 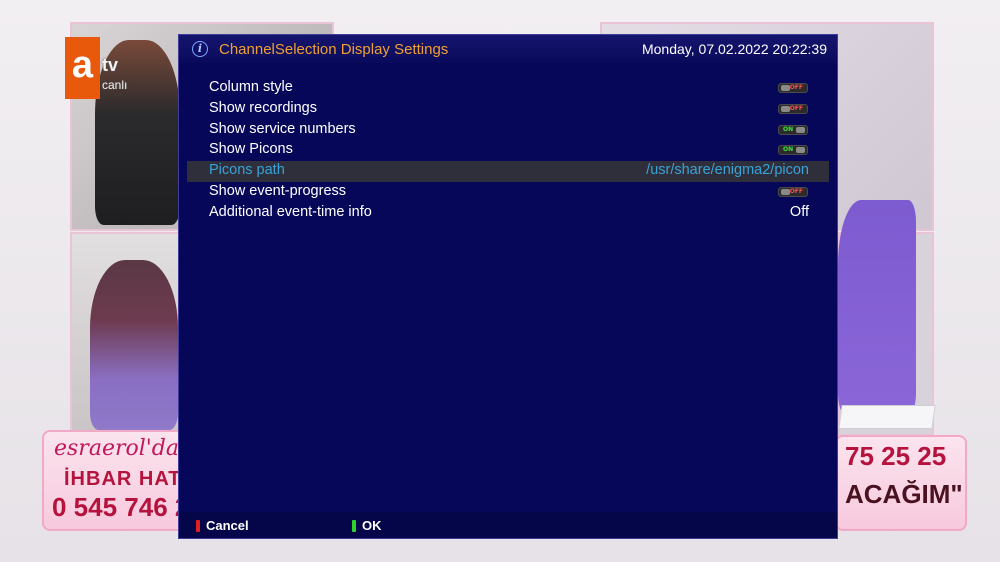 I want to click on dialog-footer: Cancel OK, so click(x=508, y=525).